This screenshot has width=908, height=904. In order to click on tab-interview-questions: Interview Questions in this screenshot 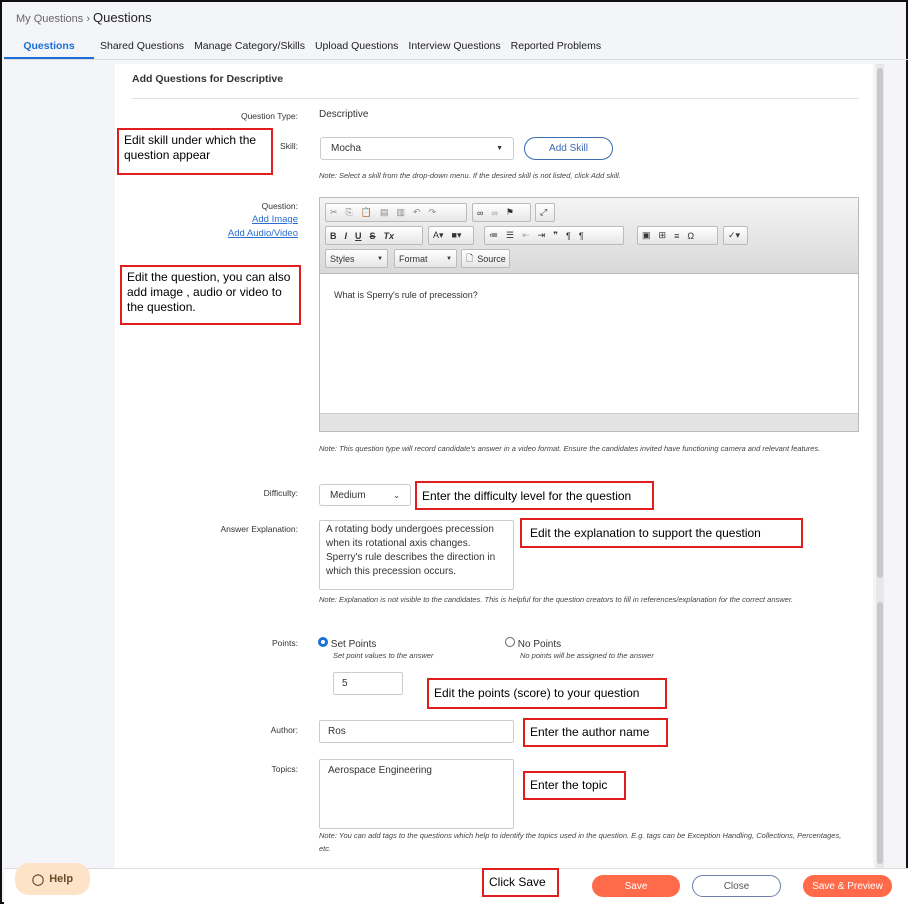, I will do `click(454, 46)`.